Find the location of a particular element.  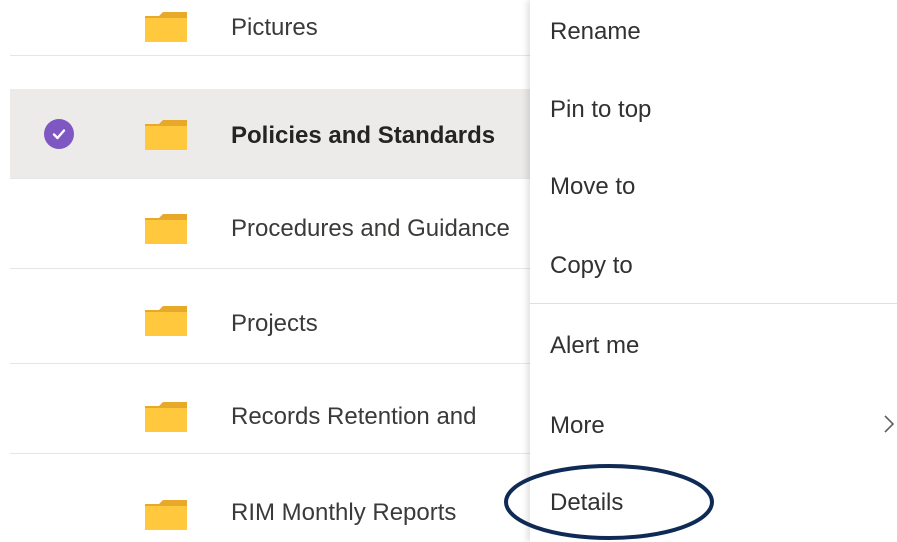

menu-item-label: Rename is located at coordinates (595, 31).